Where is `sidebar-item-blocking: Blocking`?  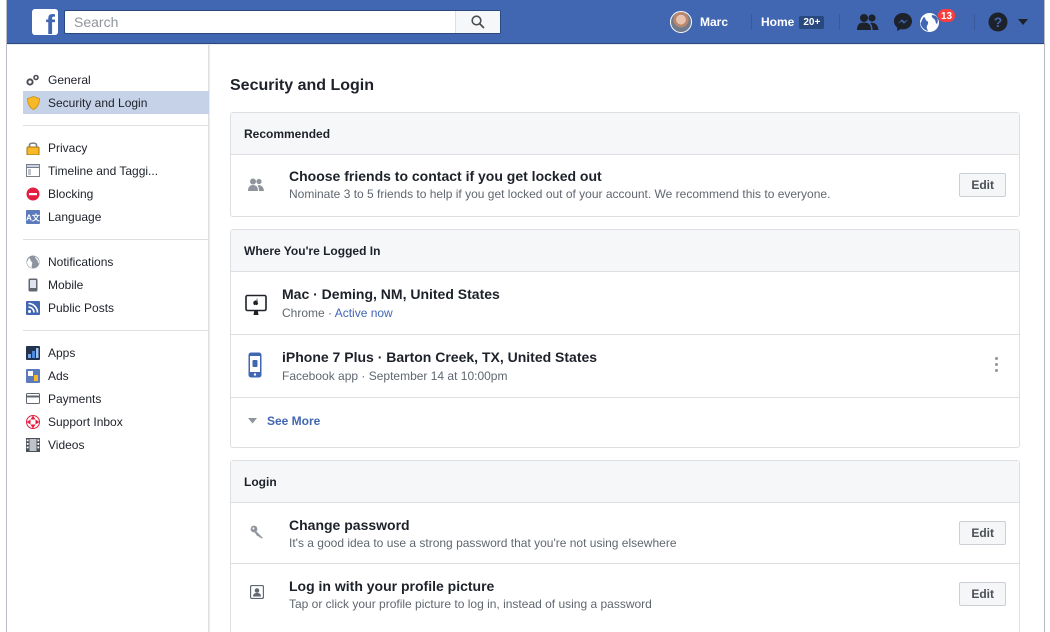
sidebar-item-blocking: Blocking is located at coordinates (107, 193).